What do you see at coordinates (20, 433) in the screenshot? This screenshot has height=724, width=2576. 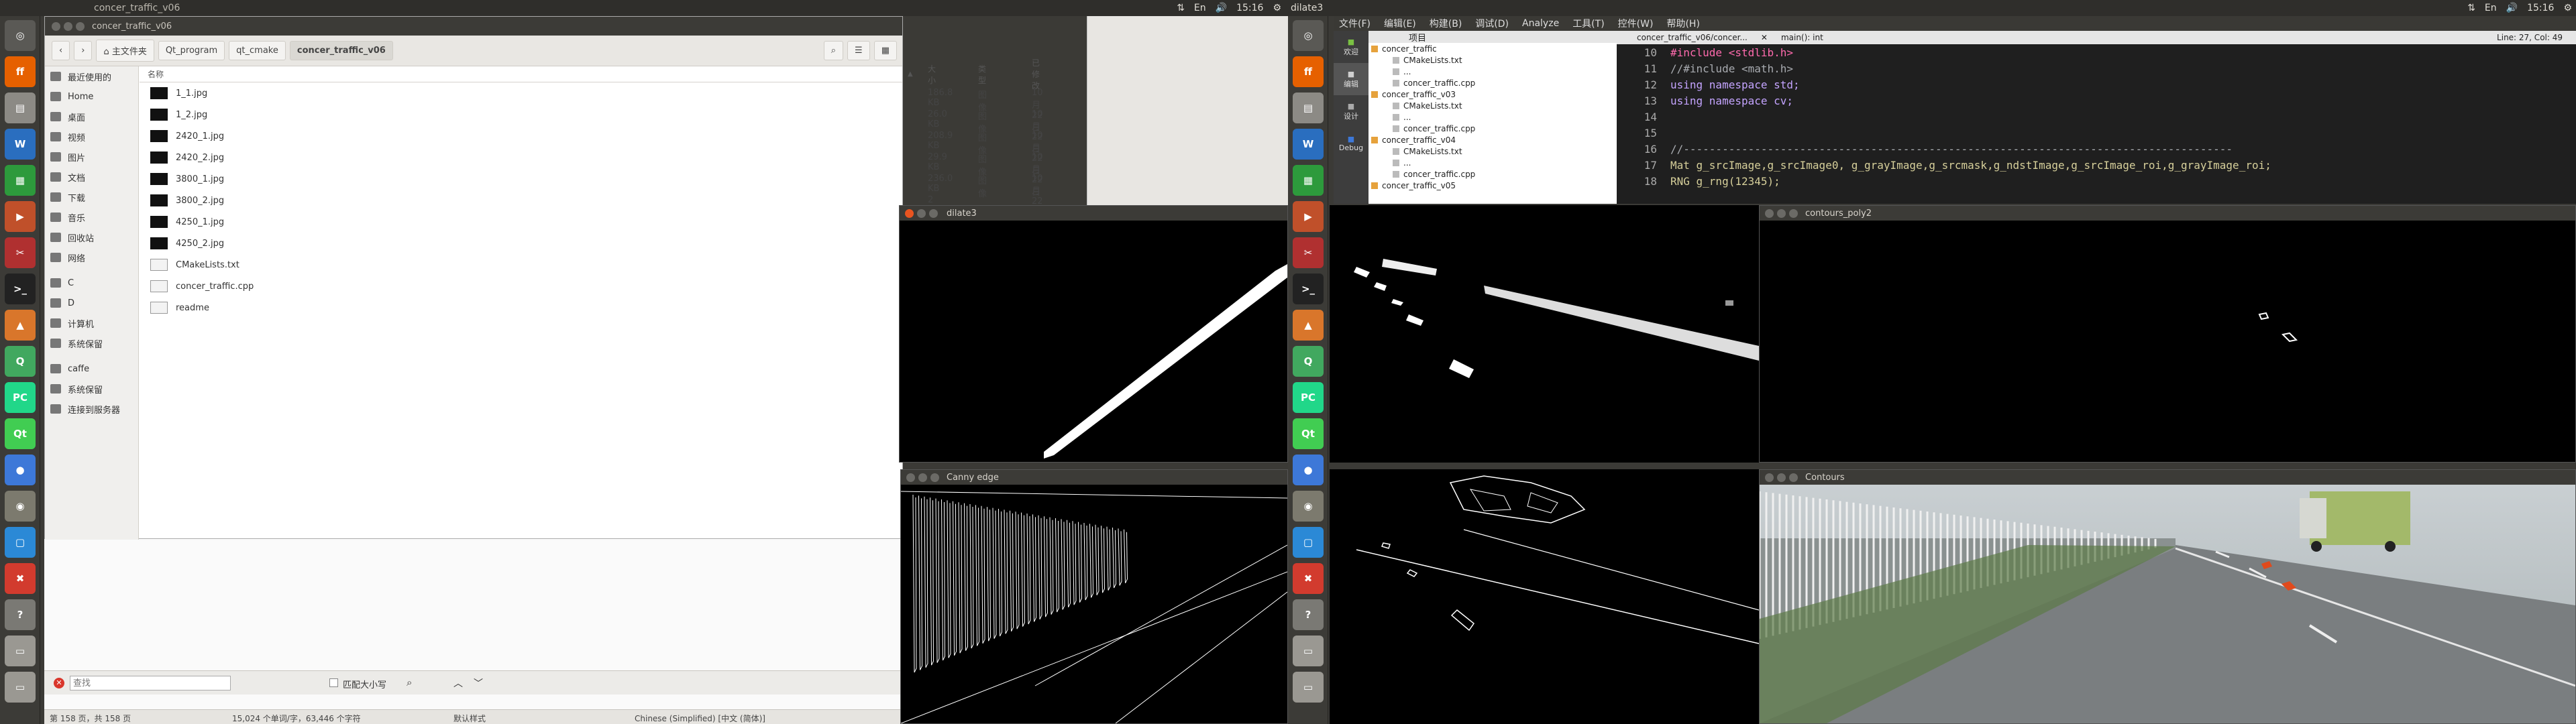 I see `qt-icon: Qt` at bounding box center [20, 433].